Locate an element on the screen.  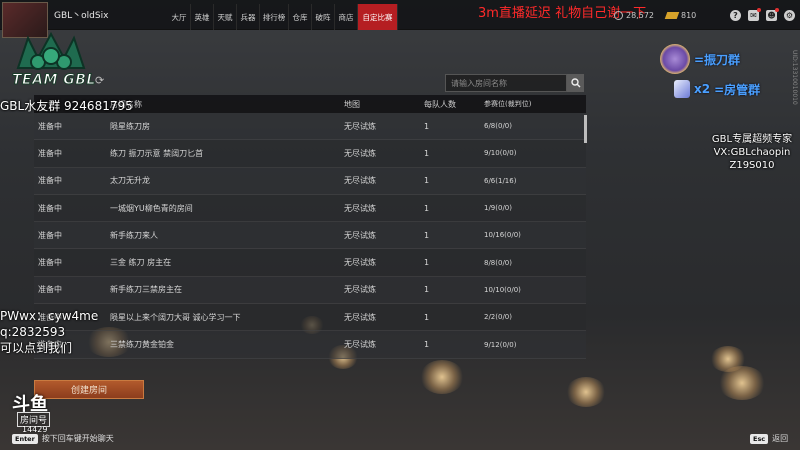
table-row: 准备中 练刀 振刀示意 禁阔刀匕首 无尽试炼 1 9/10(0/0) is located at coordinates (310, 154).